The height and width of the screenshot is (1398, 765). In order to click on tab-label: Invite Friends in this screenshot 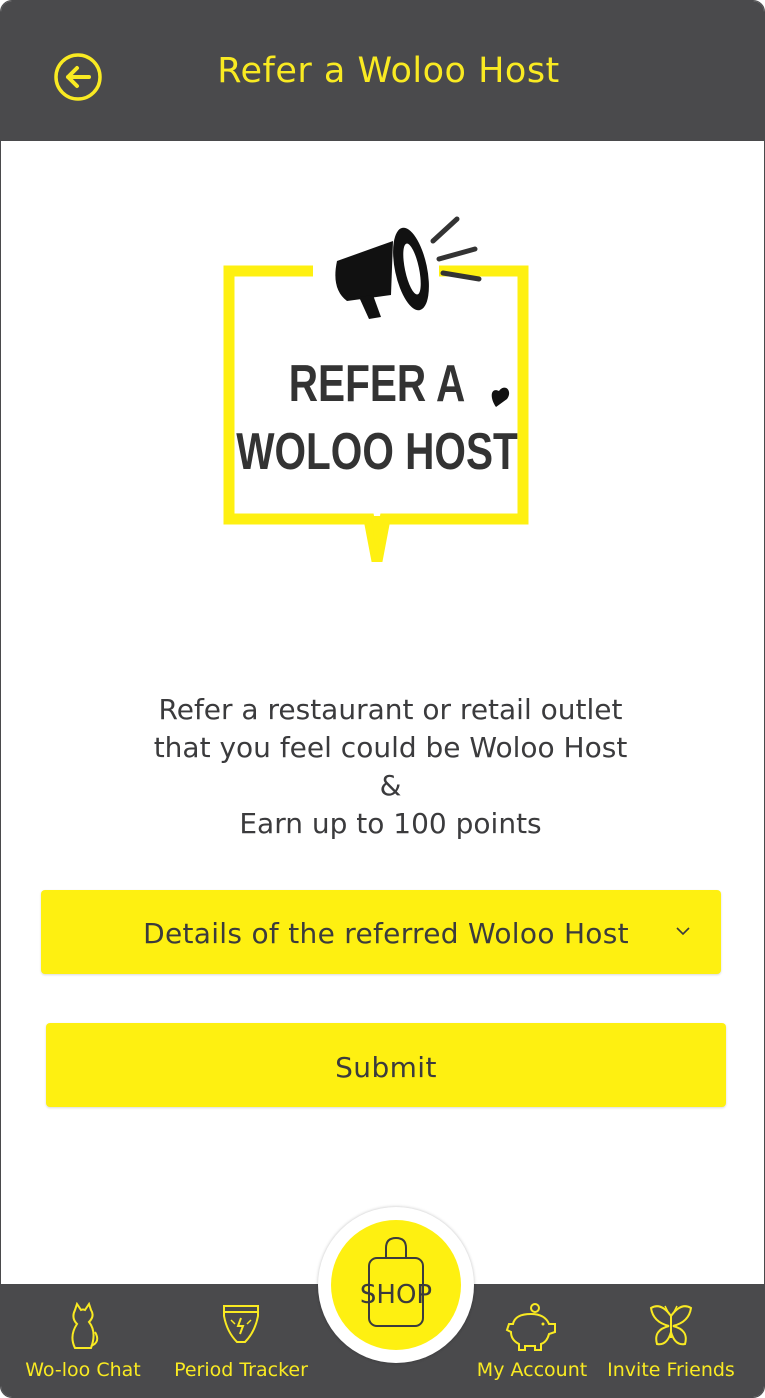, I will do `click(671, 1370)`.